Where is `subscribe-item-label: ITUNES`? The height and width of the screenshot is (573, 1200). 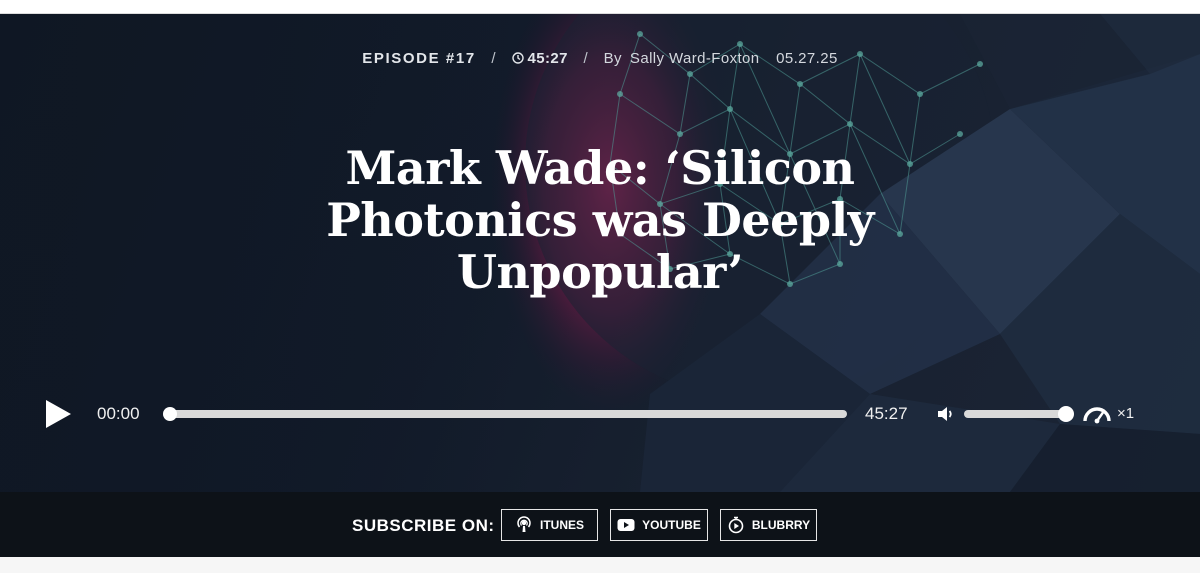
subscribe-item-label: ITUNES is located at coordinates (561, 525).